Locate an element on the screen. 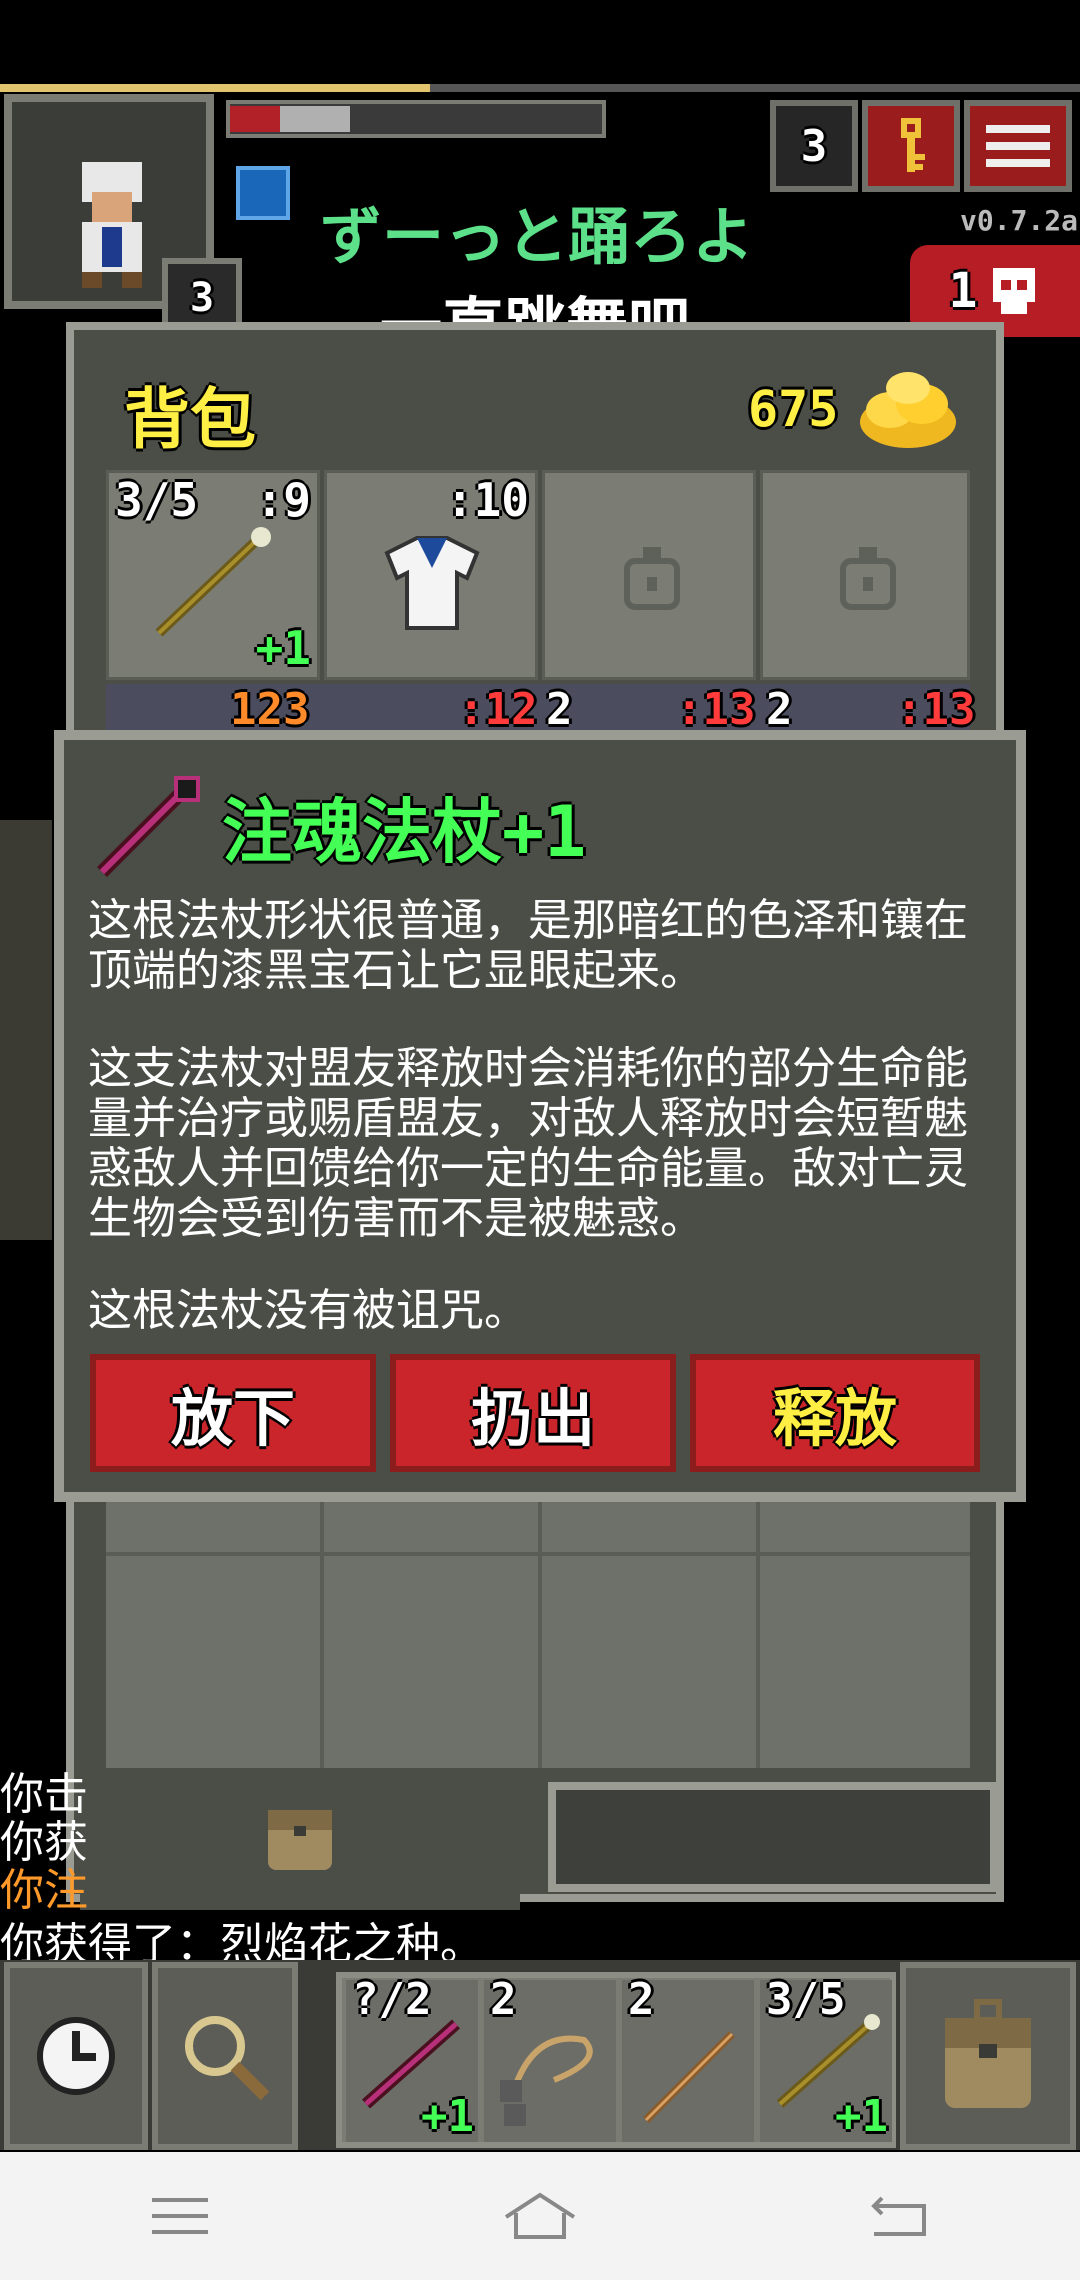  dungeon-wall is located at coordinates (26, 1030).